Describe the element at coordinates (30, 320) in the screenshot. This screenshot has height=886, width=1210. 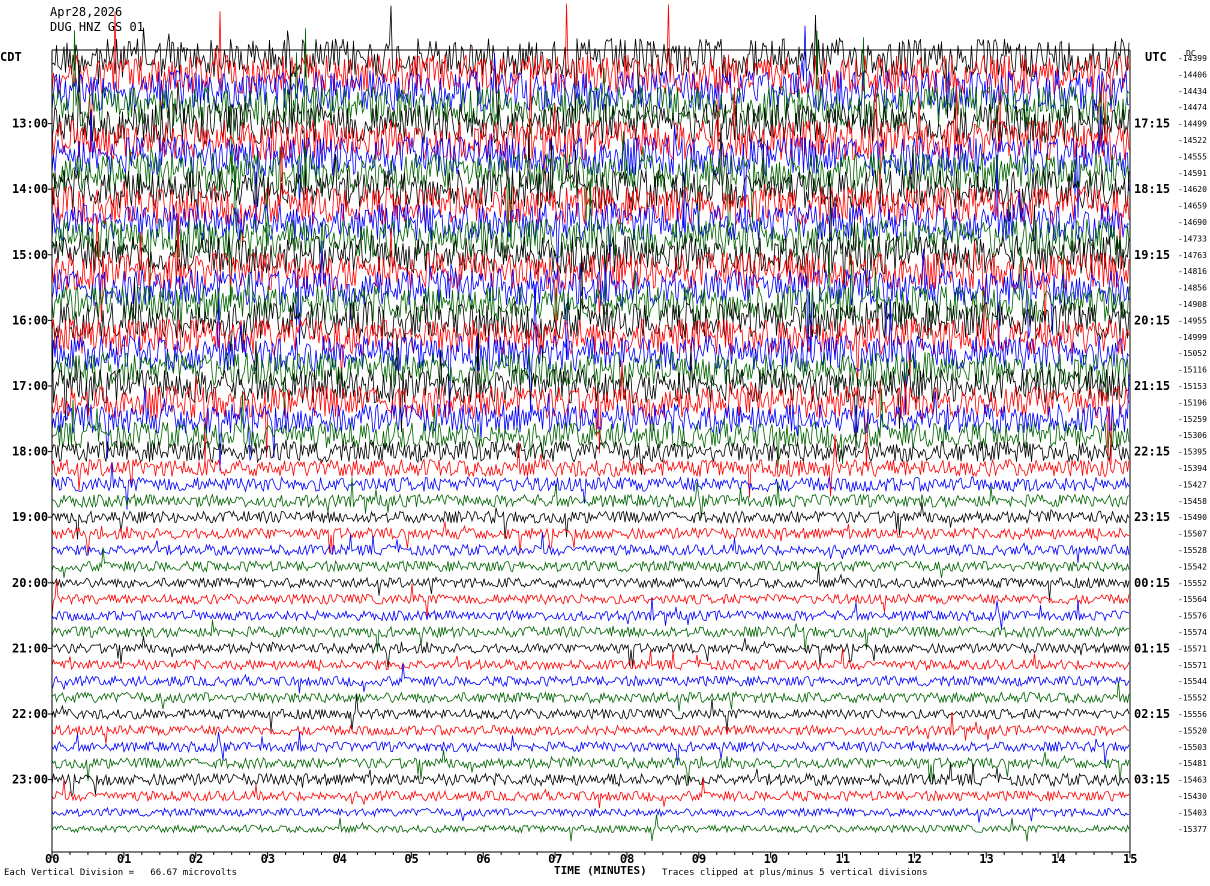
I see `left-hour-label: 16:00` at that location.